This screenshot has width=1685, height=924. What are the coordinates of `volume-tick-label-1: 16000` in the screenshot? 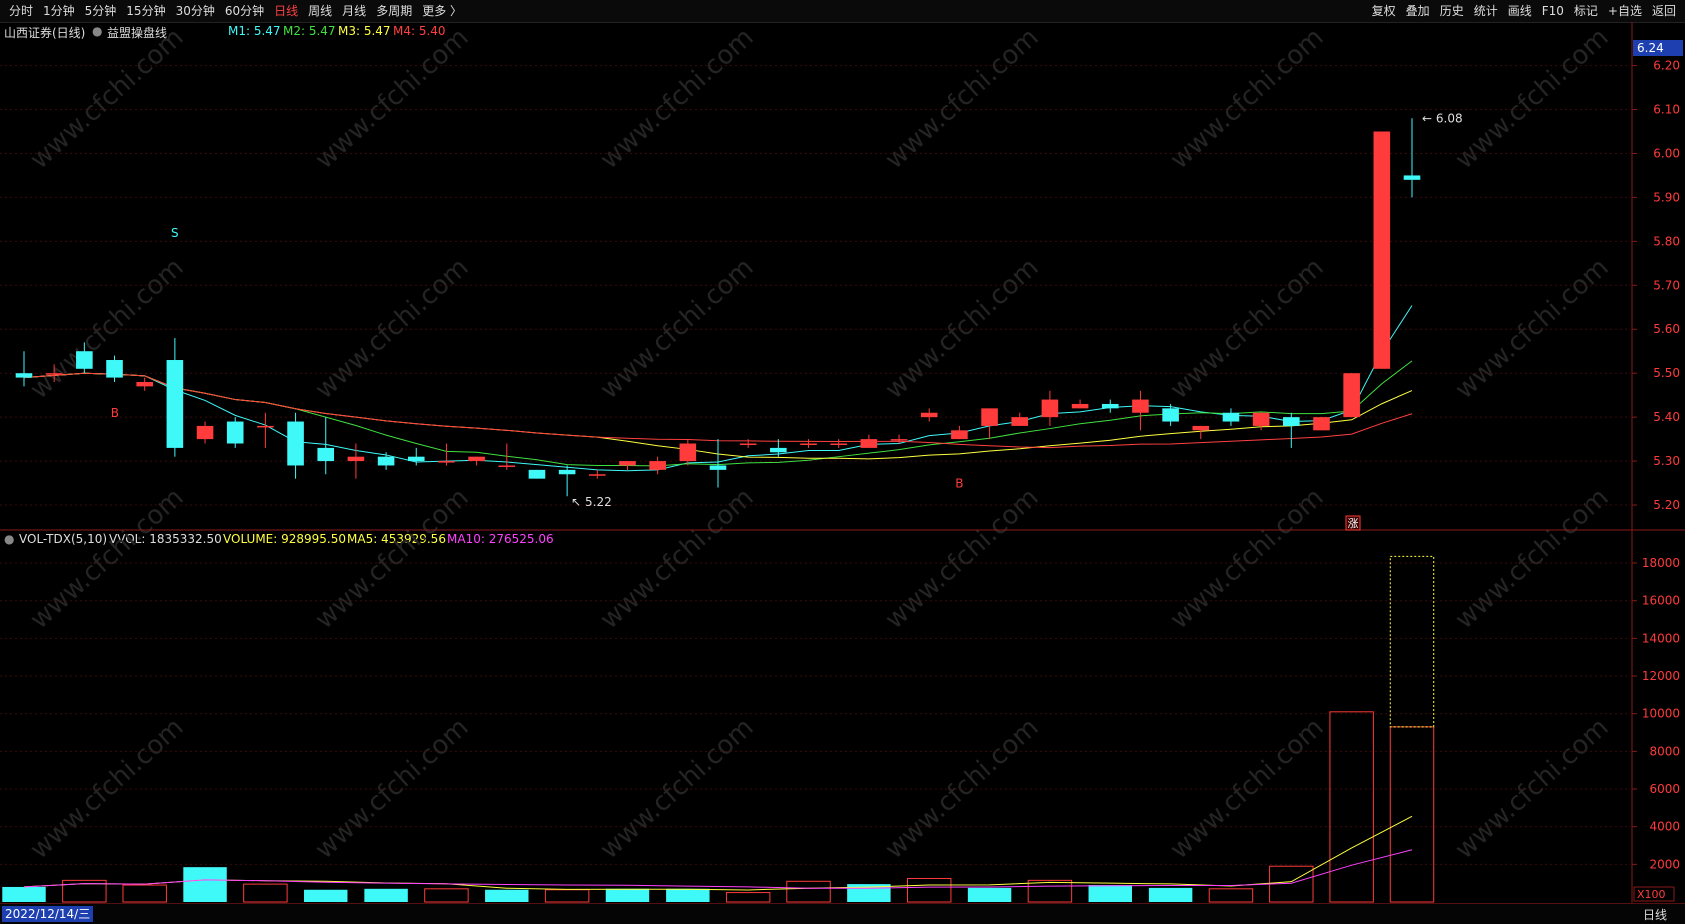 It's located at (1661, 601).